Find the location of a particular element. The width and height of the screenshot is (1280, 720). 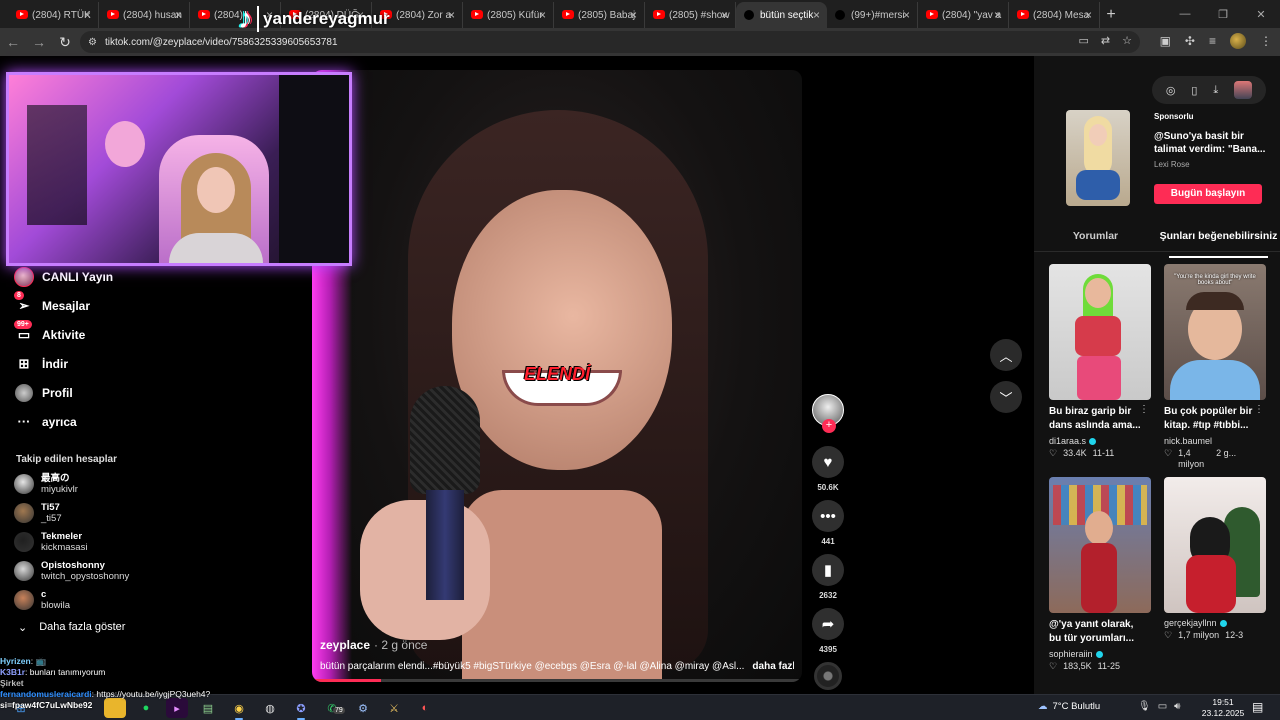

video-card-author: sophieraiin is located at coordinates (1071, 654).